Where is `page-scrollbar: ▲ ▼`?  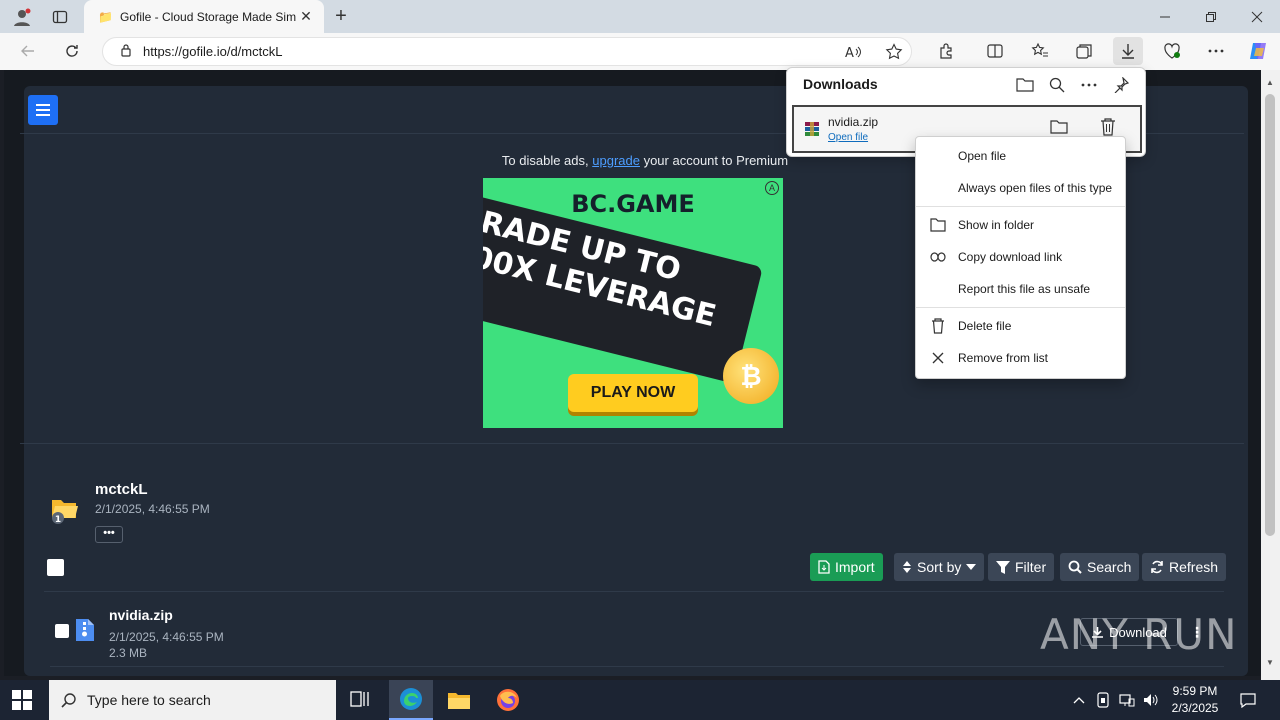 page-scrollbar: ▲ ▼ is located at coordinates (1270, 375).